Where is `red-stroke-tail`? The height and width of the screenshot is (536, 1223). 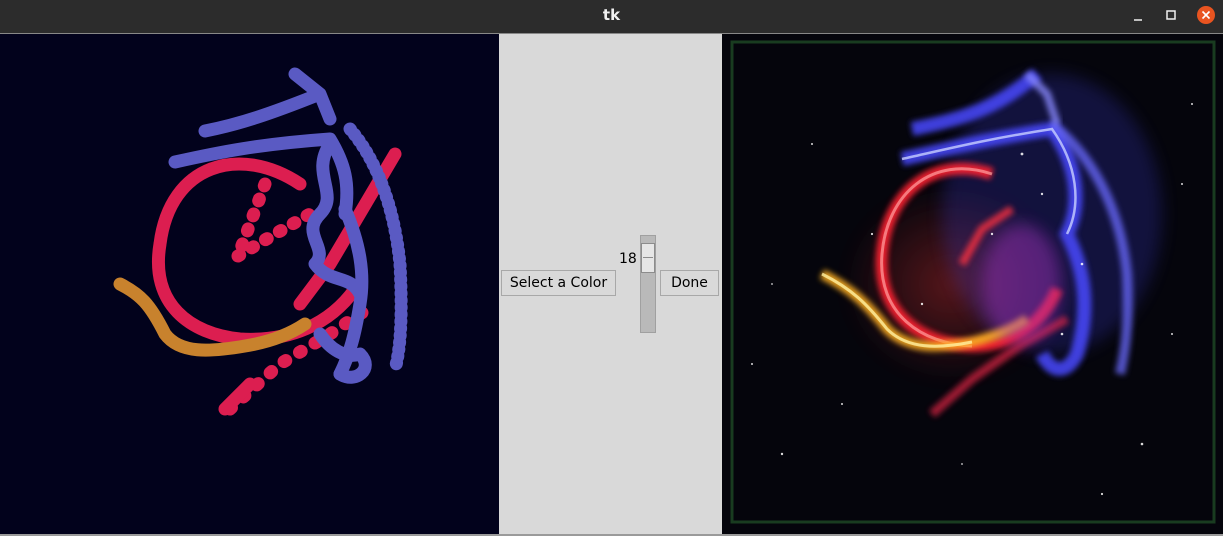
red-stroke-tail is located at coordinates (237, 396).